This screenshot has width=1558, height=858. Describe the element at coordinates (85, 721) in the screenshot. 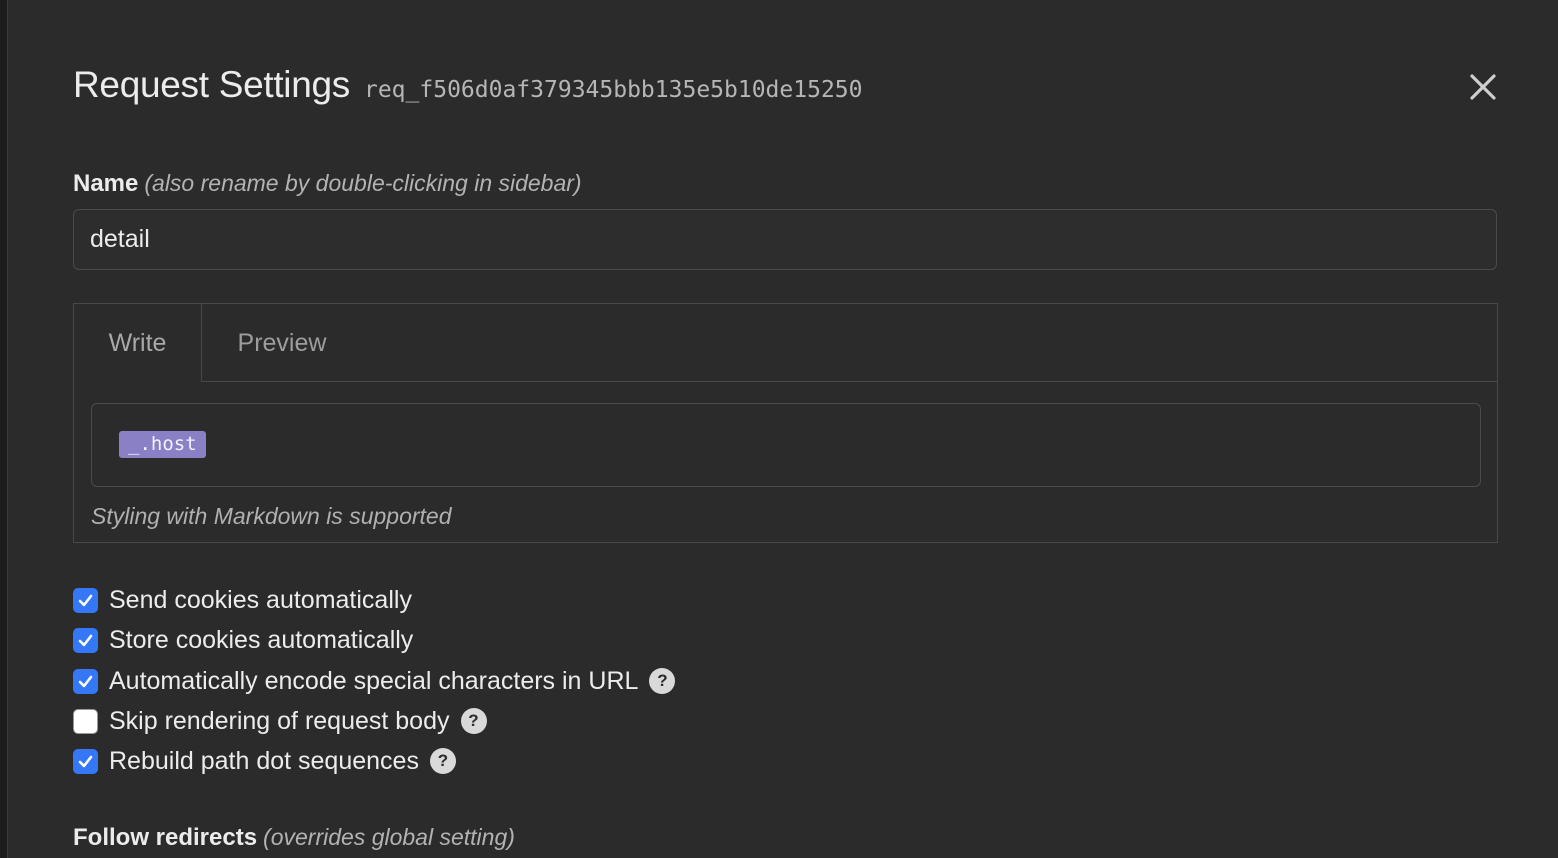

I see `checkbox-skip-body-render` at that location.